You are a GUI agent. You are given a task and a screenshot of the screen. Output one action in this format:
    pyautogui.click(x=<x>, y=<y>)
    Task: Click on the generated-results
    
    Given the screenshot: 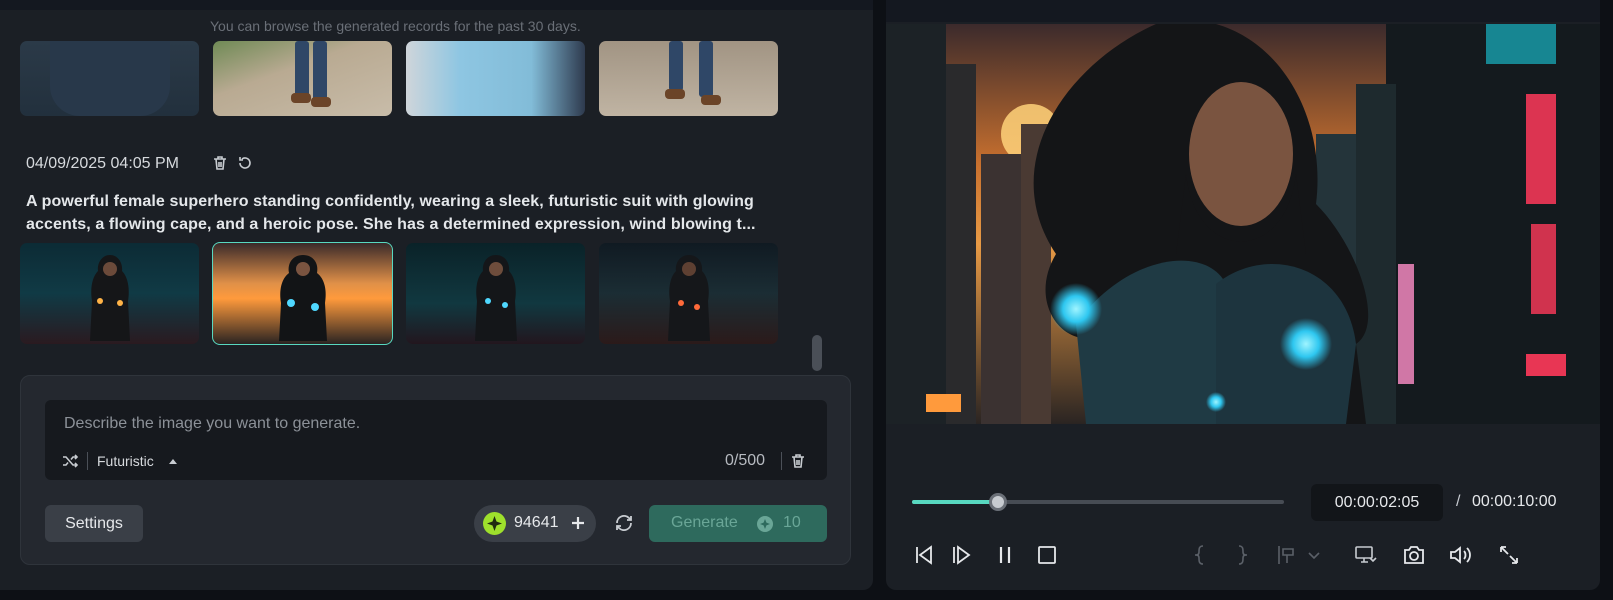 What is the action you would take?
    pyautogui.click(x=399, y=293)
    